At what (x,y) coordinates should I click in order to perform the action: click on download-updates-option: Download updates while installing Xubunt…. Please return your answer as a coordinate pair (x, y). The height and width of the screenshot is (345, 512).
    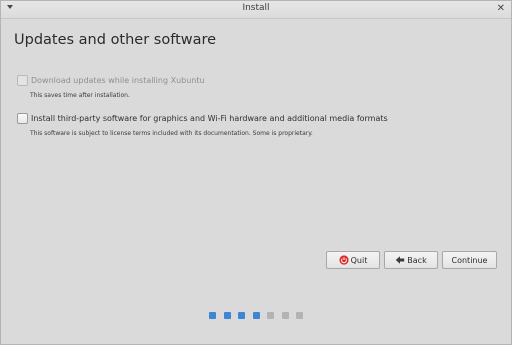
    Looking at the image, I should click on (111, 87).